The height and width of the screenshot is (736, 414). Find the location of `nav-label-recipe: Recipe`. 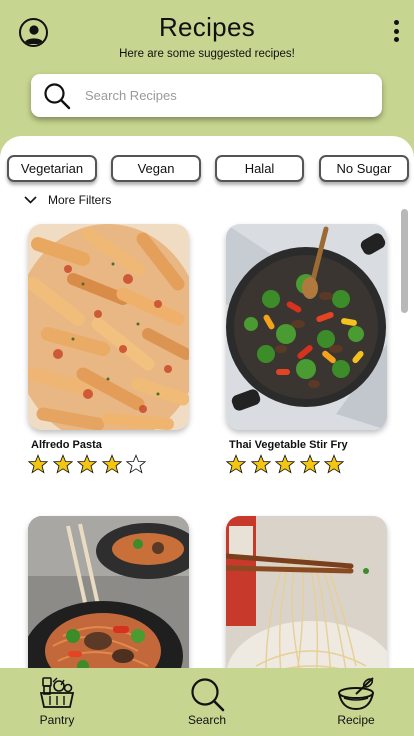

nav-label-recipe: Recipe is located at coordinates (356, 720).